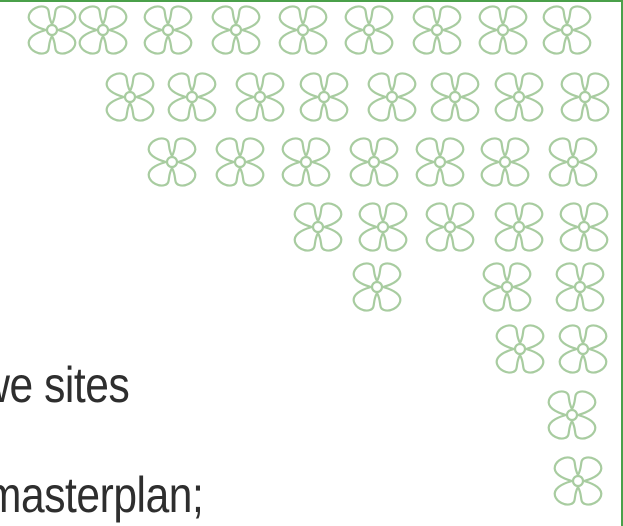  I want to click on body-text-line-1: uwe sites, so click(65, 385).